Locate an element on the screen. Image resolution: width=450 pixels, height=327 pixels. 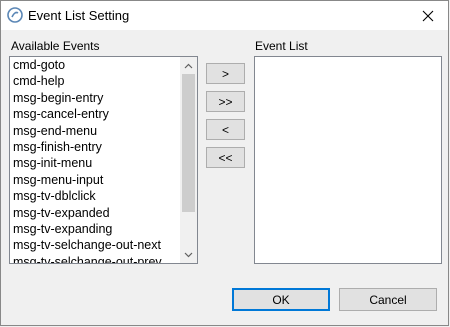
list-item: cmd-goto is located at coordinates (95, 65).